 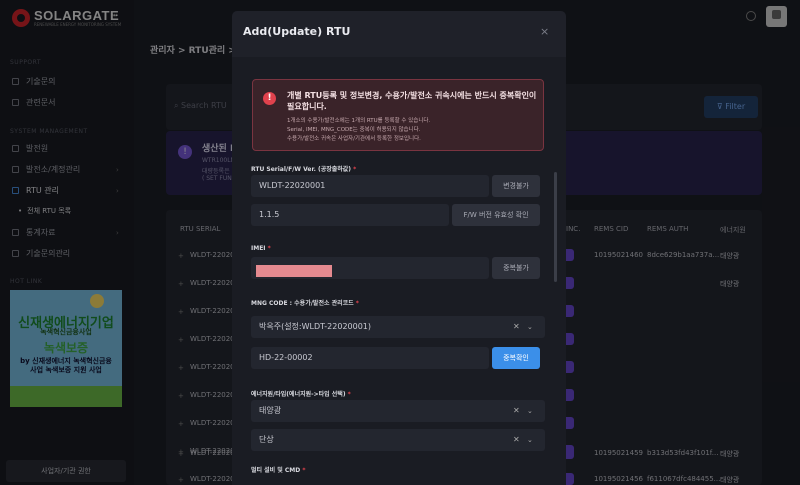 What do you see at coordinates (370, 186) in the screenshot?
I see `rtu-serial-input: WLDT-22020001` at bounding box center [370, 186].